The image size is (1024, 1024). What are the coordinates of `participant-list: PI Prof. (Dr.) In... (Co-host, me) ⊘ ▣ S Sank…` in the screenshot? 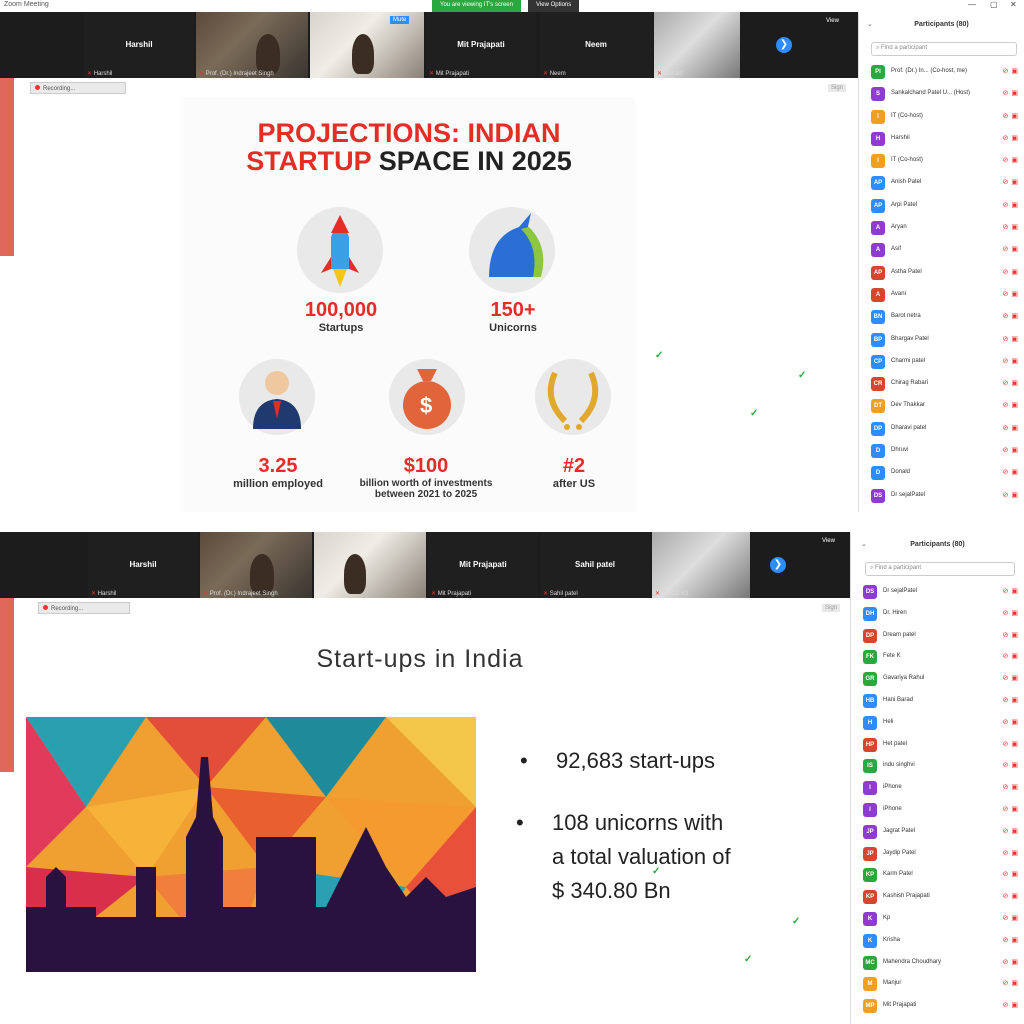 It's located at (941, 284).